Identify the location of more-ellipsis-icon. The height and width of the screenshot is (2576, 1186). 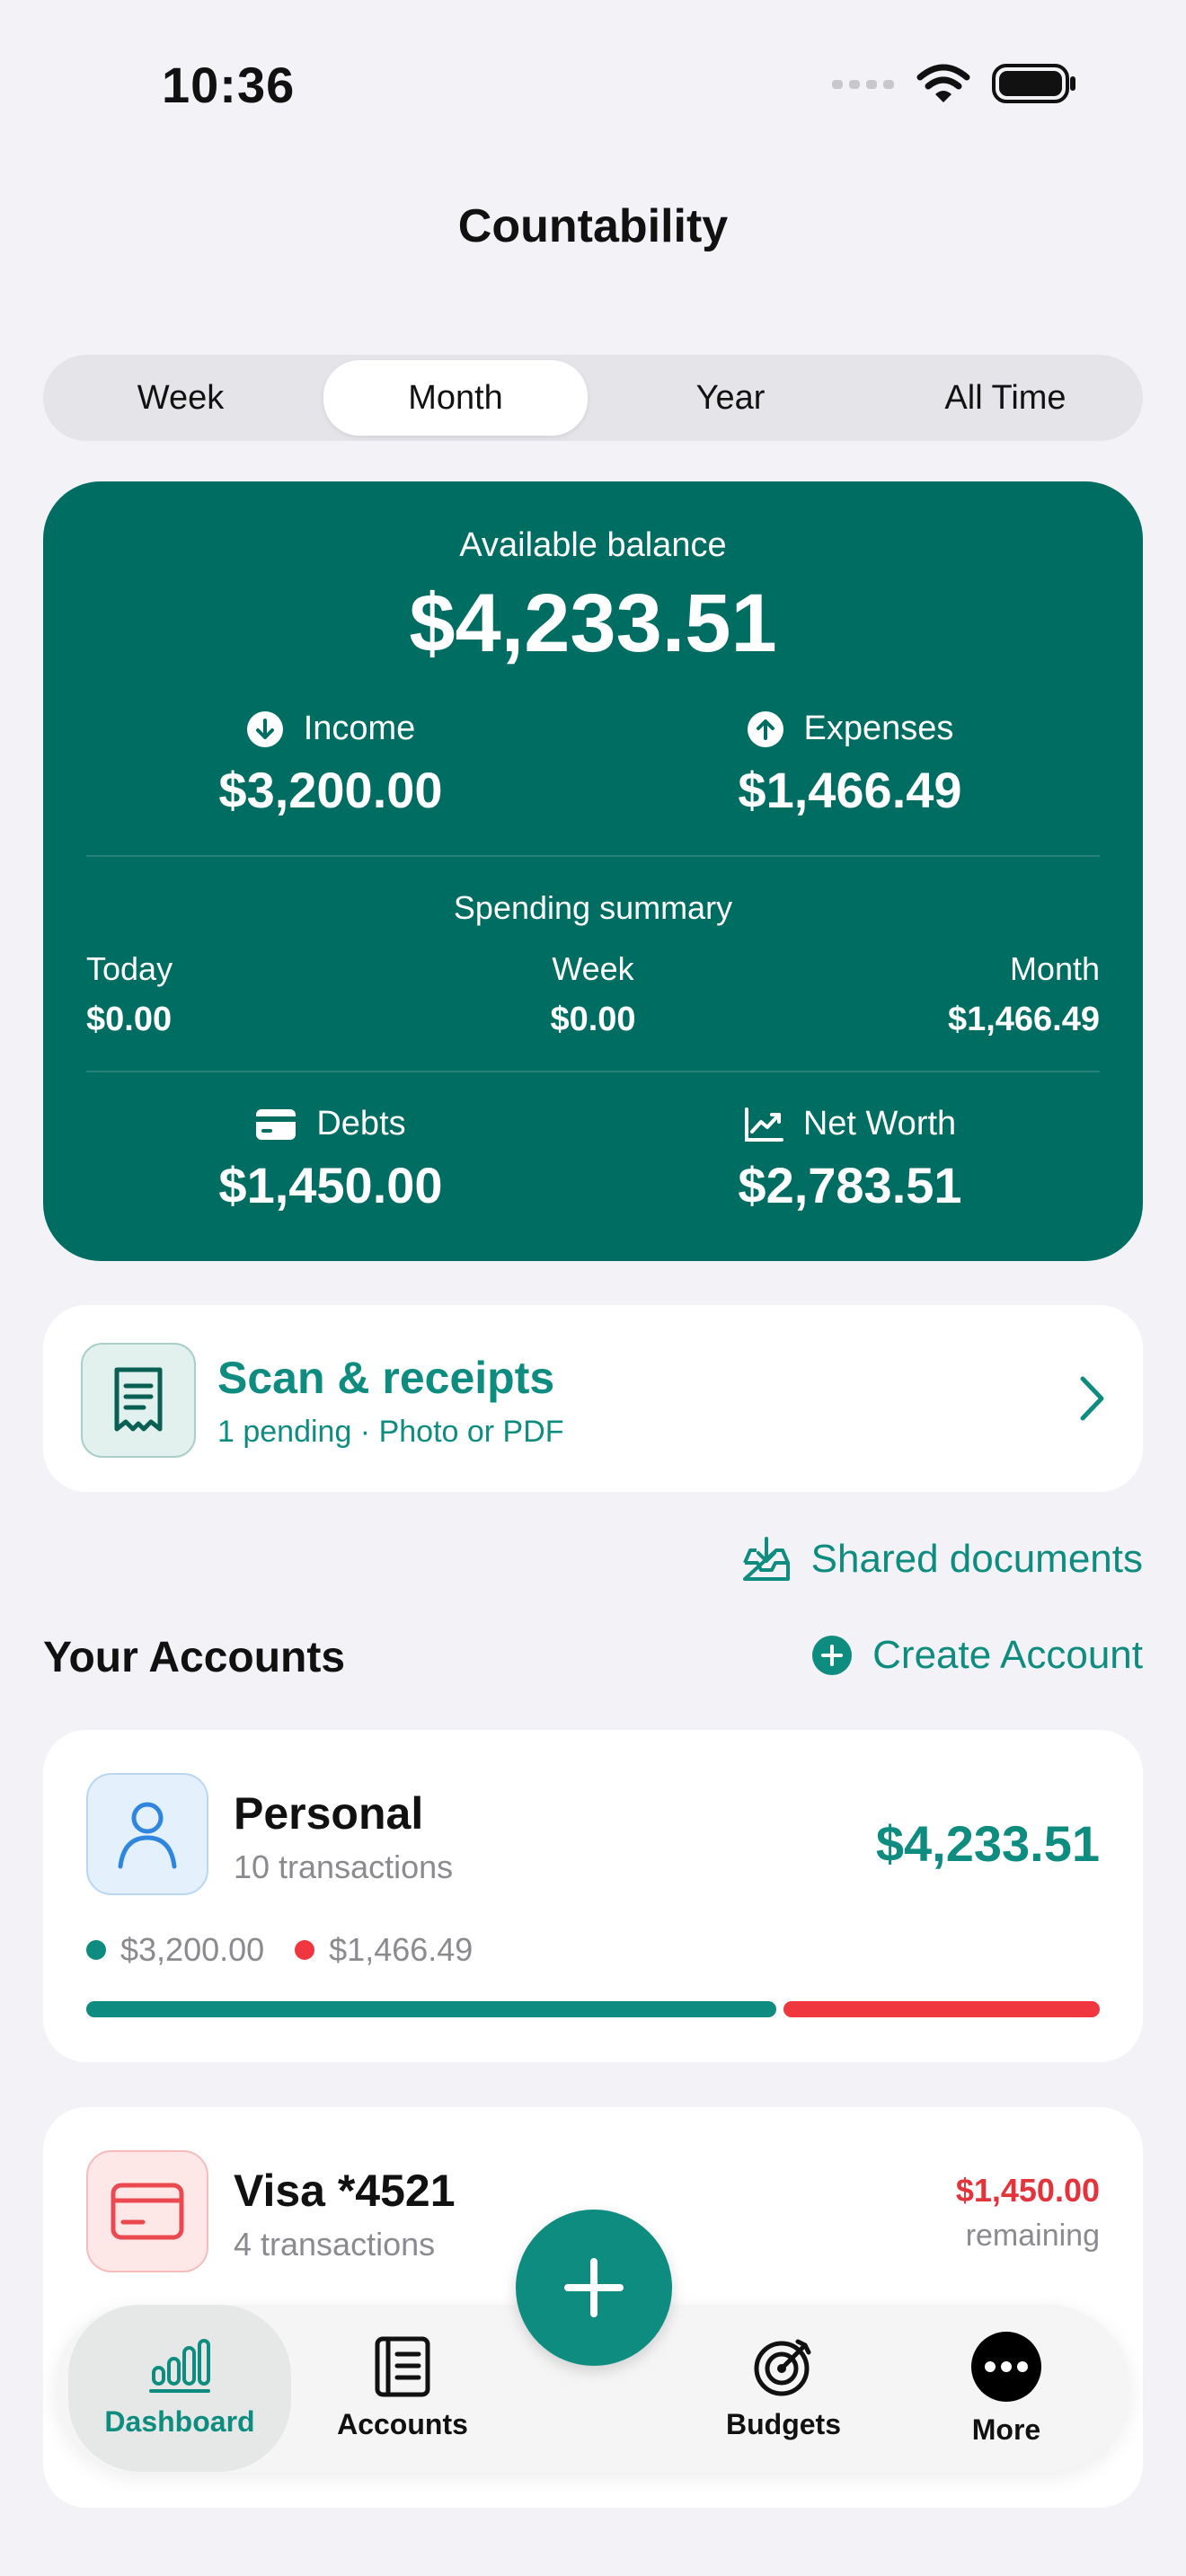
(1006, 2366).